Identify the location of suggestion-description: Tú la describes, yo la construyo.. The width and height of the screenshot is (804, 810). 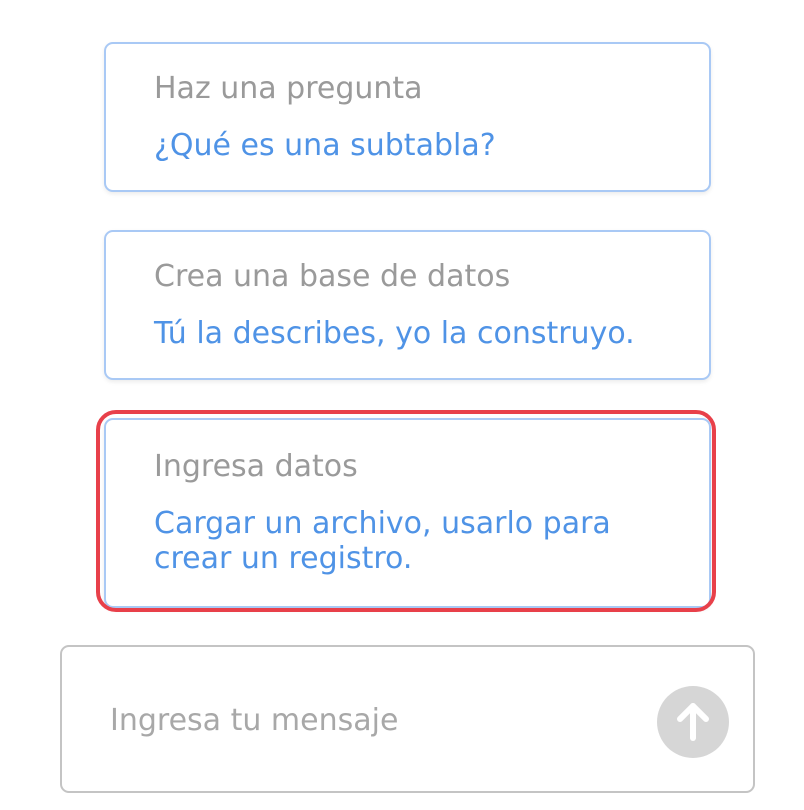
(394, 333).